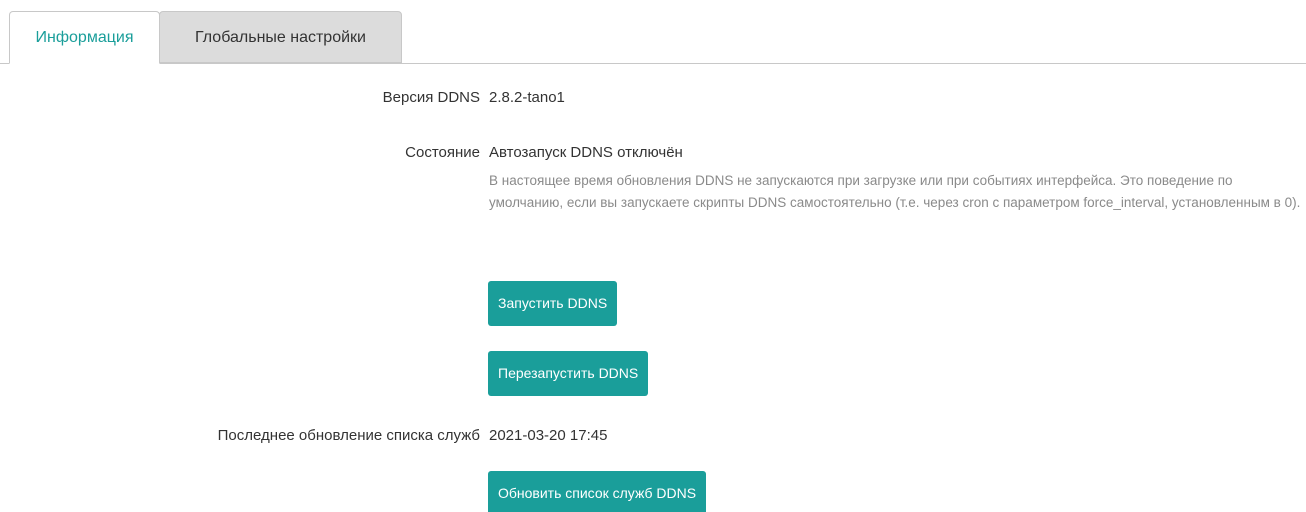  What do you see at coordinates (527, 97) in the screenshot?
I see `version-value: 2.8.2-tano1` at bounding box center [527, 97].